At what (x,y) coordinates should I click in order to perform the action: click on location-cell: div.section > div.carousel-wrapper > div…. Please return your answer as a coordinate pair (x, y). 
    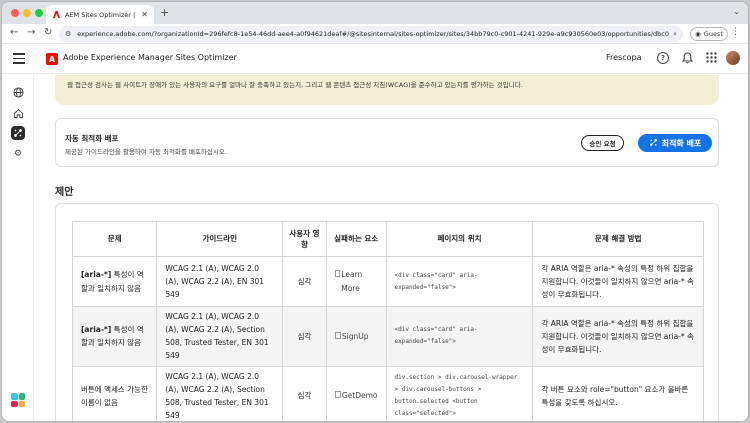
    Looking at the image, I should click on (459, 393).